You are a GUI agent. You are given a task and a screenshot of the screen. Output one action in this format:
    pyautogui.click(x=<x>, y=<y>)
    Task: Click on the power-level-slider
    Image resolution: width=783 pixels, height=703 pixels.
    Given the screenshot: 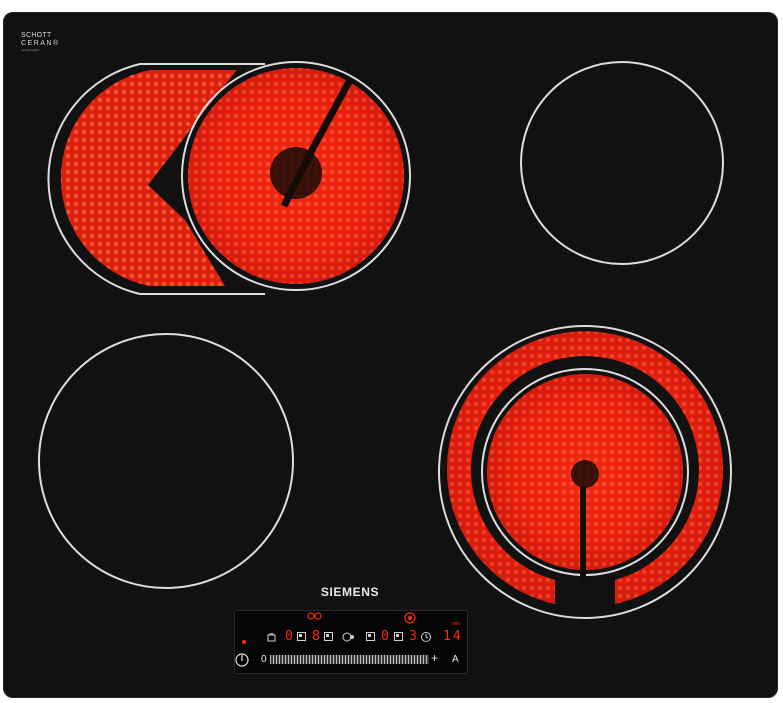 What is the action you would take?
    pyautogui.click(x=349, y=659)
    